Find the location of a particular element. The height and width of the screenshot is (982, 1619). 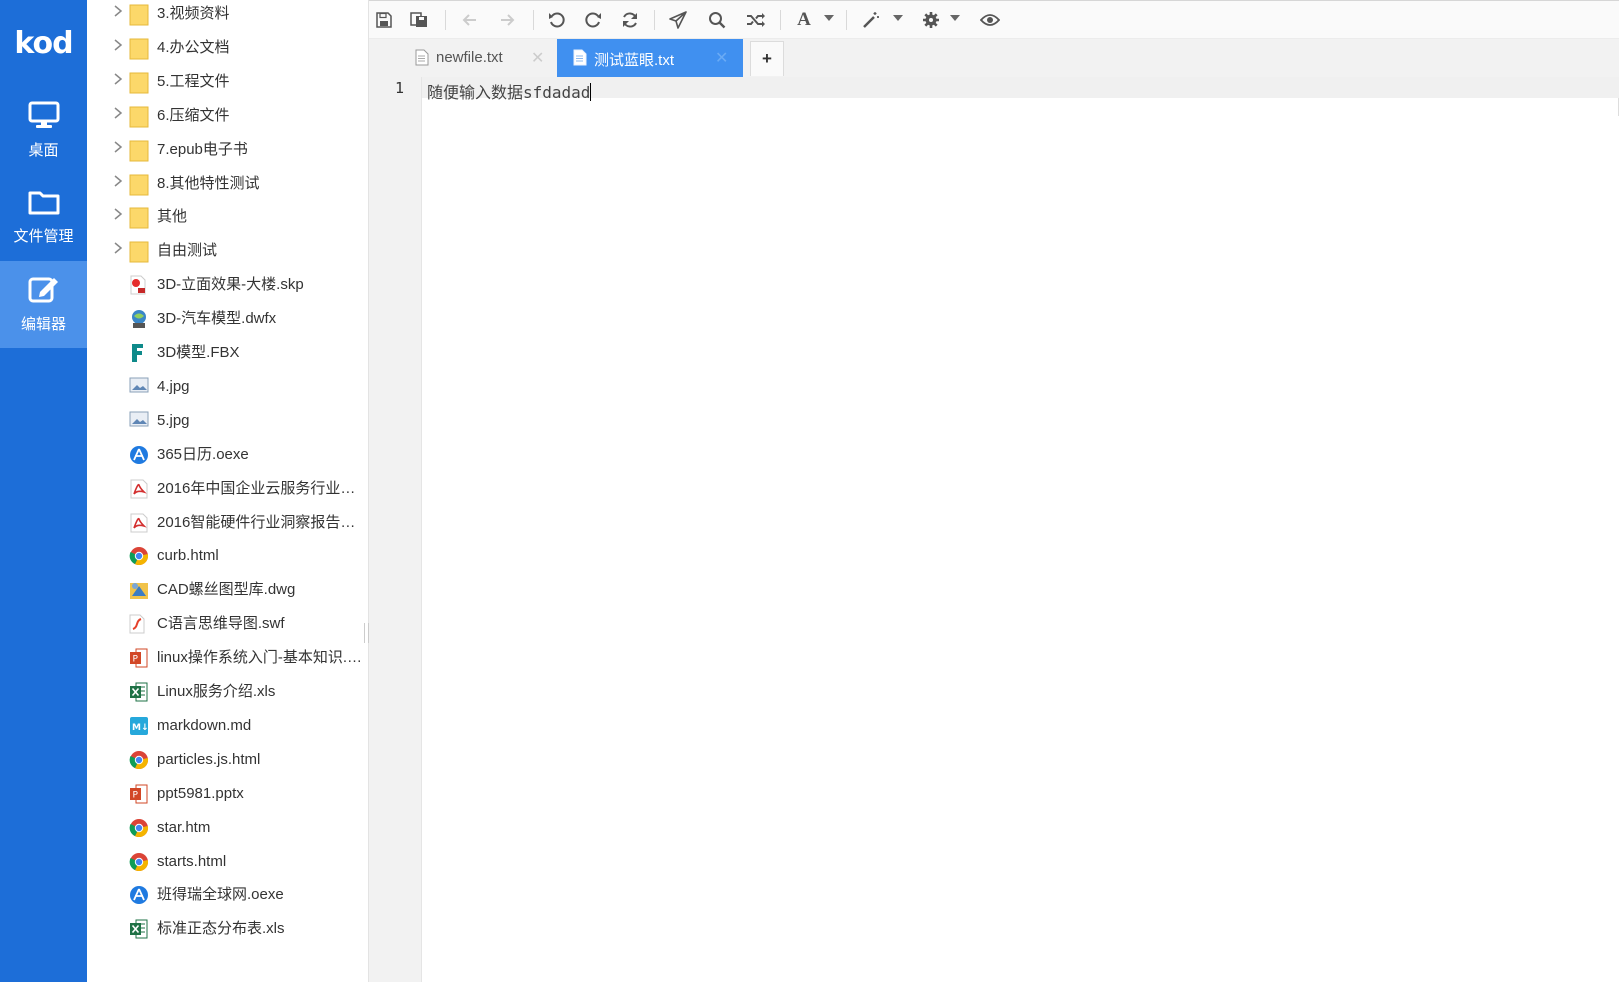

tree-folder: 自由测试 is located at coordinates (227, 251).